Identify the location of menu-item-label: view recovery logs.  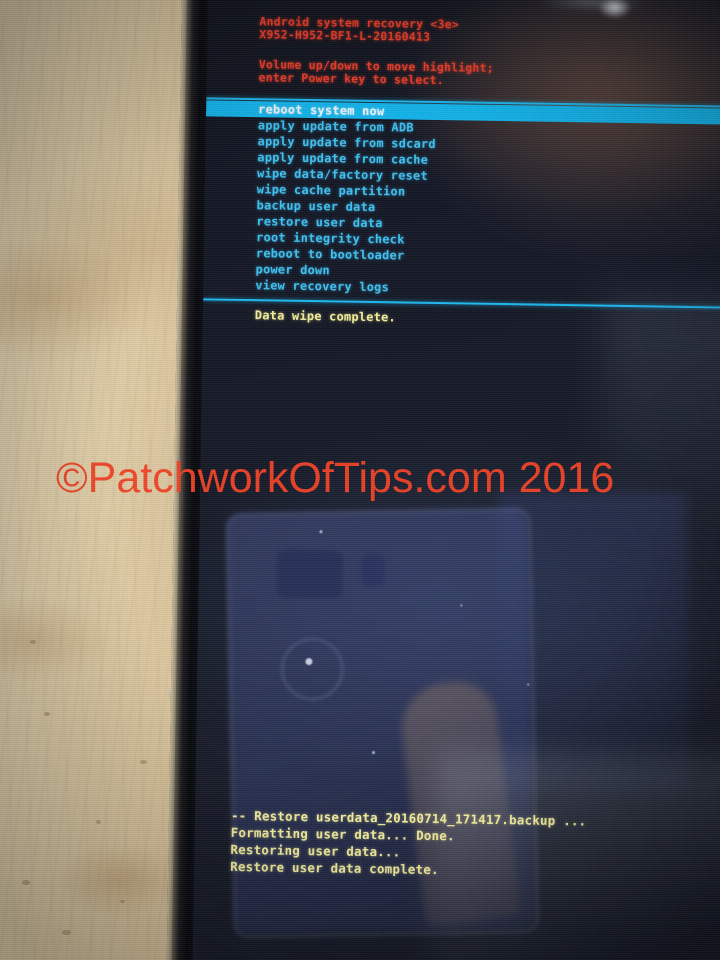
(322, 286).